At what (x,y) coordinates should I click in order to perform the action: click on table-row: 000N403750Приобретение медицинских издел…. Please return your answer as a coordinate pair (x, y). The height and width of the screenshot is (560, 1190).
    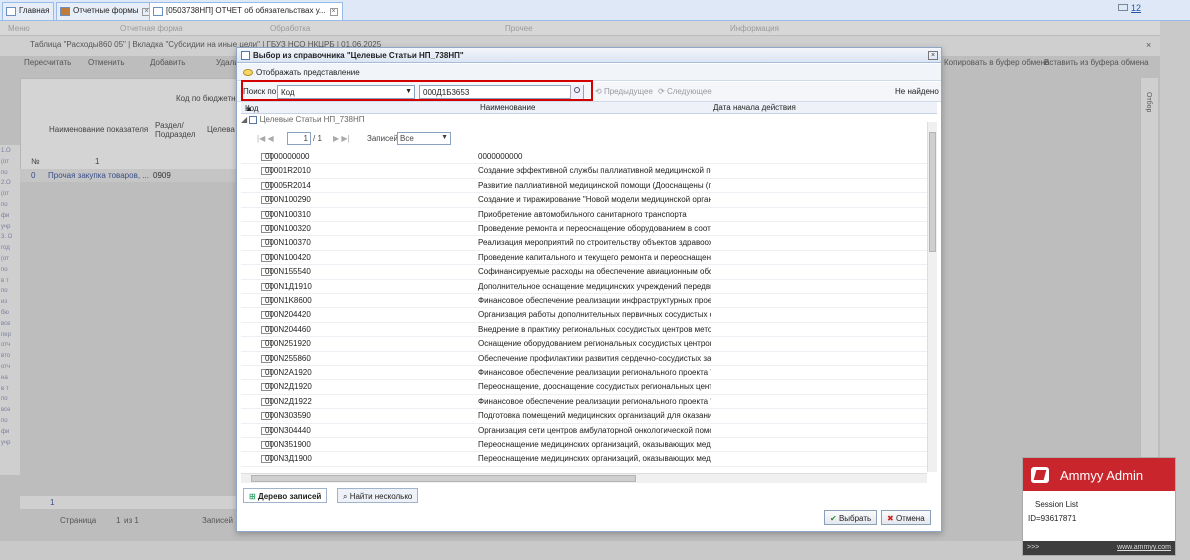
    Looking at the image, I should click on (586, 467).